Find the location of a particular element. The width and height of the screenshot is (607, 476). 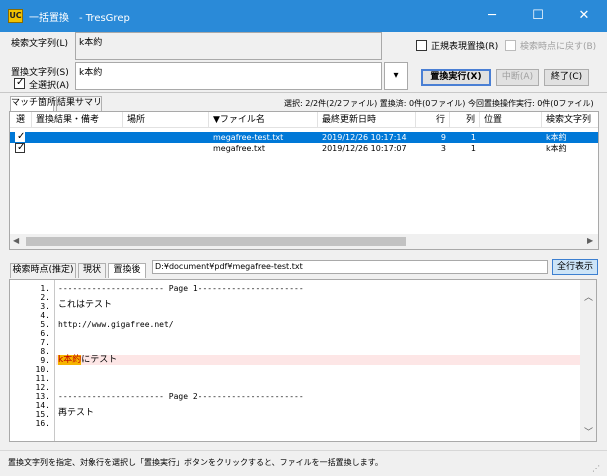

tab-current: 現状 is located at coordinates (92, 270).